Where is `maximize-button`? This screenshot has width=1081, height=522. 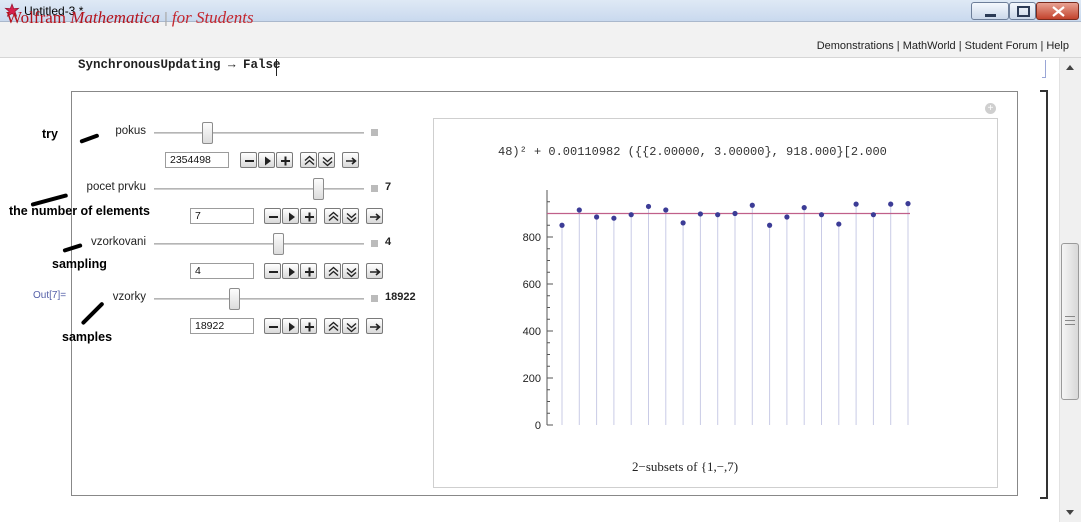 maximize-button is located at coordinates (1022, 11).